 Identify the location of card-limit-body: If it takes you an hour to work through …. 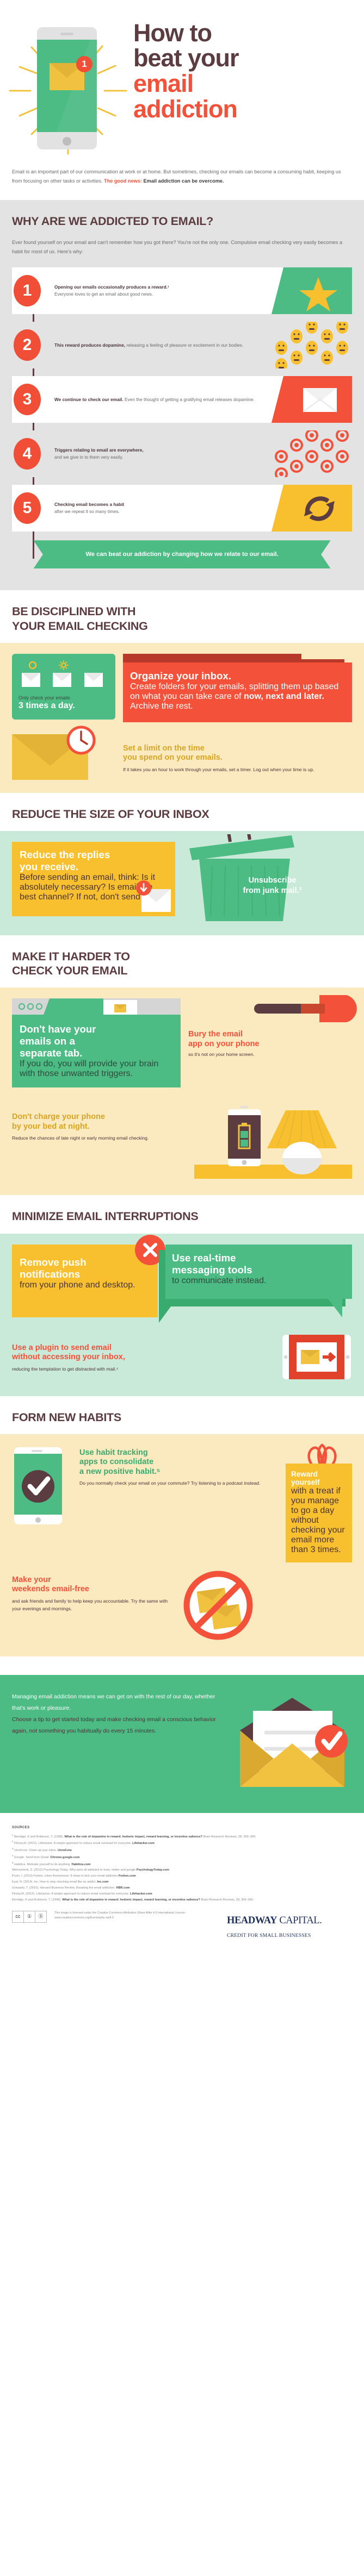
(218, 769).